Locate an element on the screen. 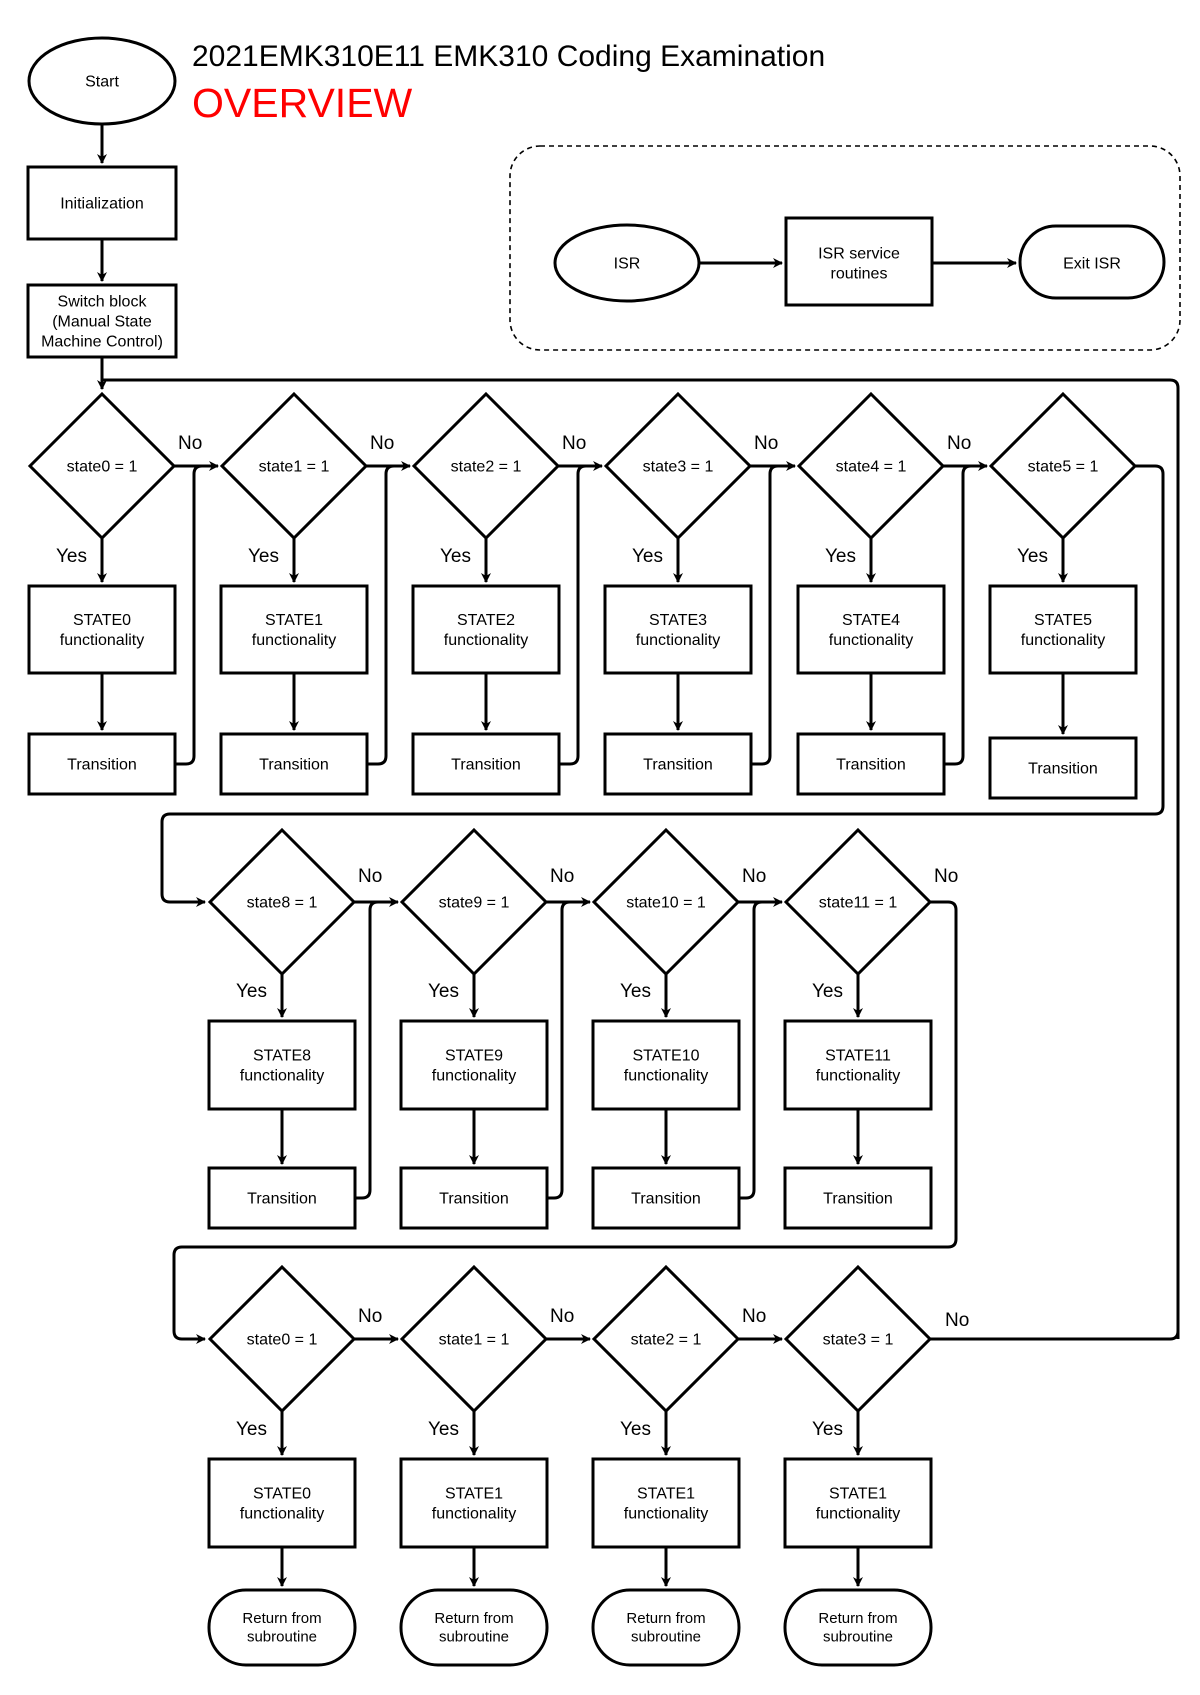 This screenshot has width=1200, height=1695. start-label: Start is located at coordinates (102, 82).